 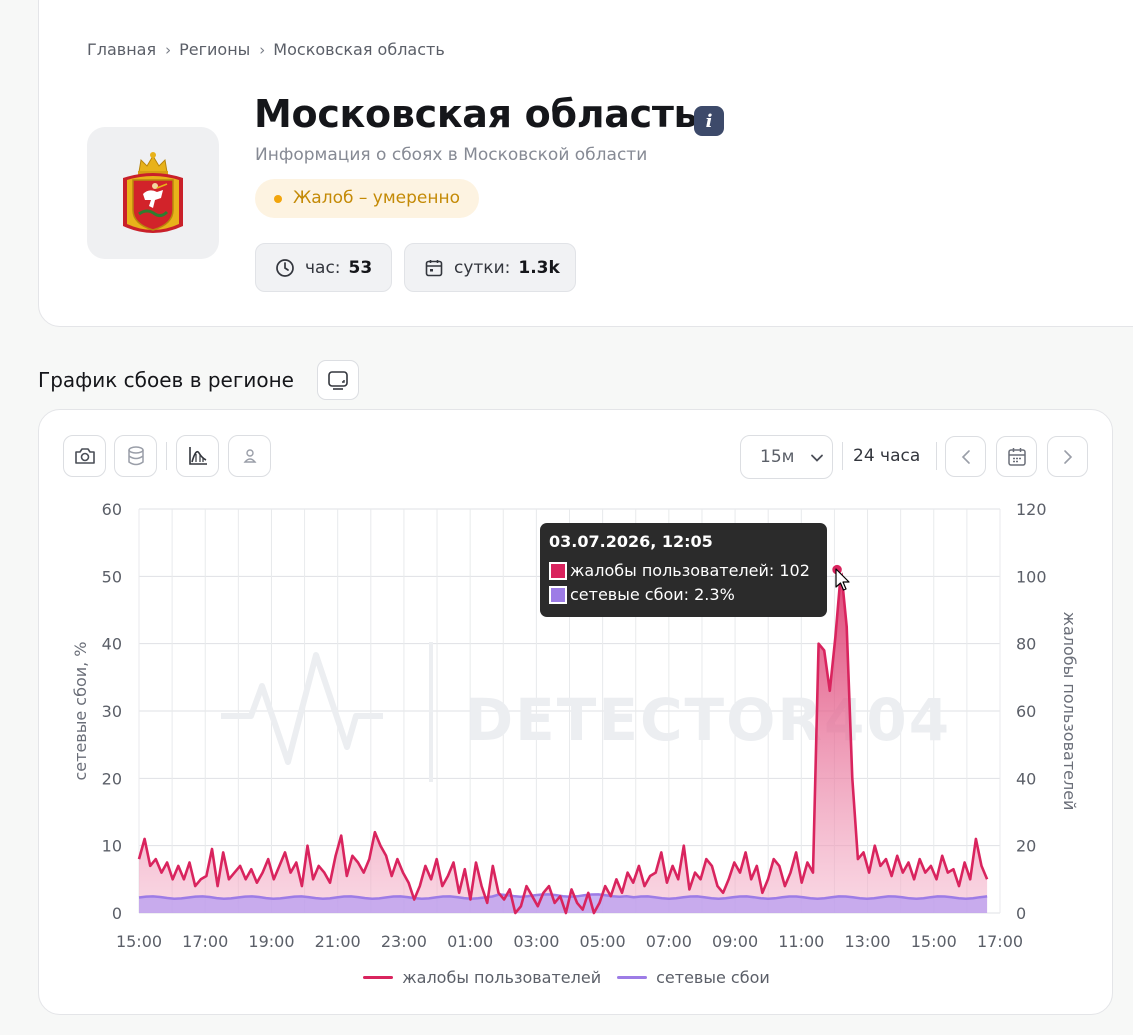 What do you see at coordinates (867, 941) in the screenshot?
I see `x-tick-label: 13:00` at bounding box center [867, 941].